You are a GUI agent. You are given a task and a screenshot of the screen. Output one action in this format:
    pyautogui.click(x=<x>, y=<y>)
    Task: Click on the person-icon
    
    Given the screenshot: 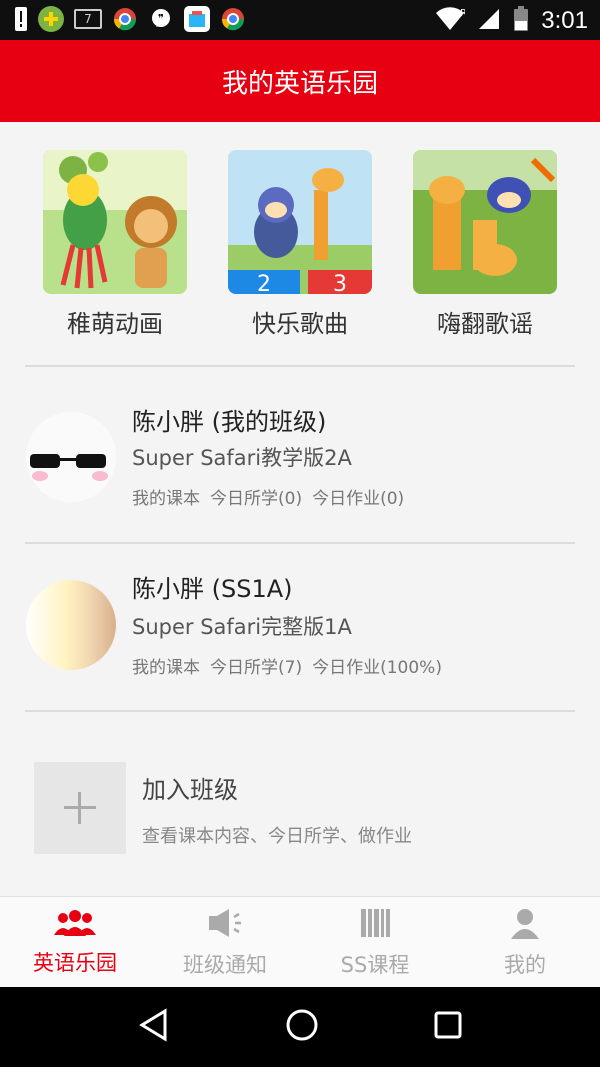 What is the action you would take?
    pyautogui.click(x=525, y=925)
    